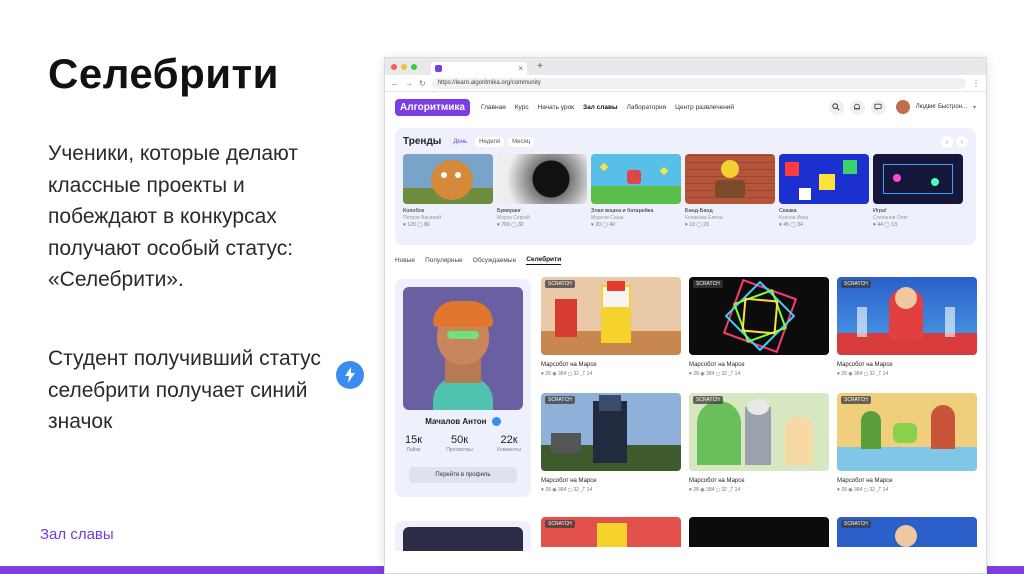  Describe the element at coordinates (607, 218) in the screenshot. I see `trend-author: Морсов Саша` at that location.